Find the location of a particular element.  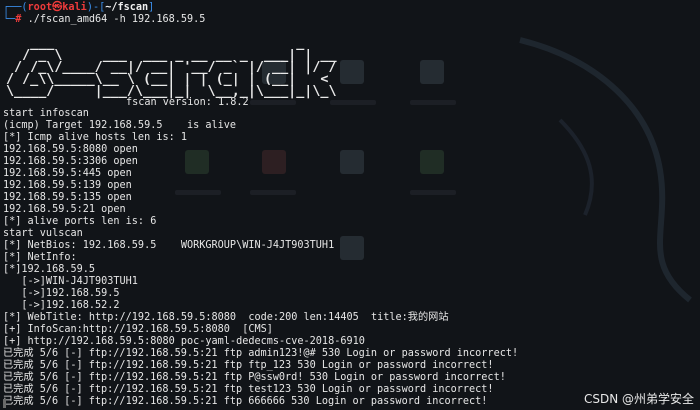

output-line: [->]192.168.52.2 is located at coordinates (61, 305).